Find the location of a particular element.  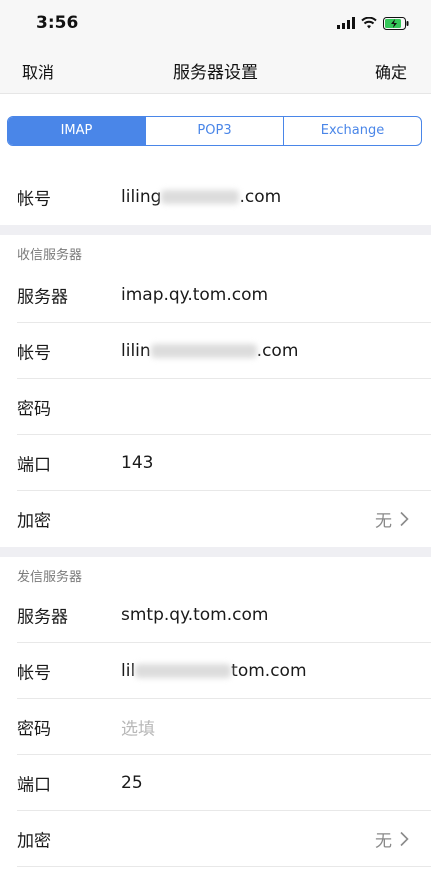

status-icons is located at coordinates (373, 23).